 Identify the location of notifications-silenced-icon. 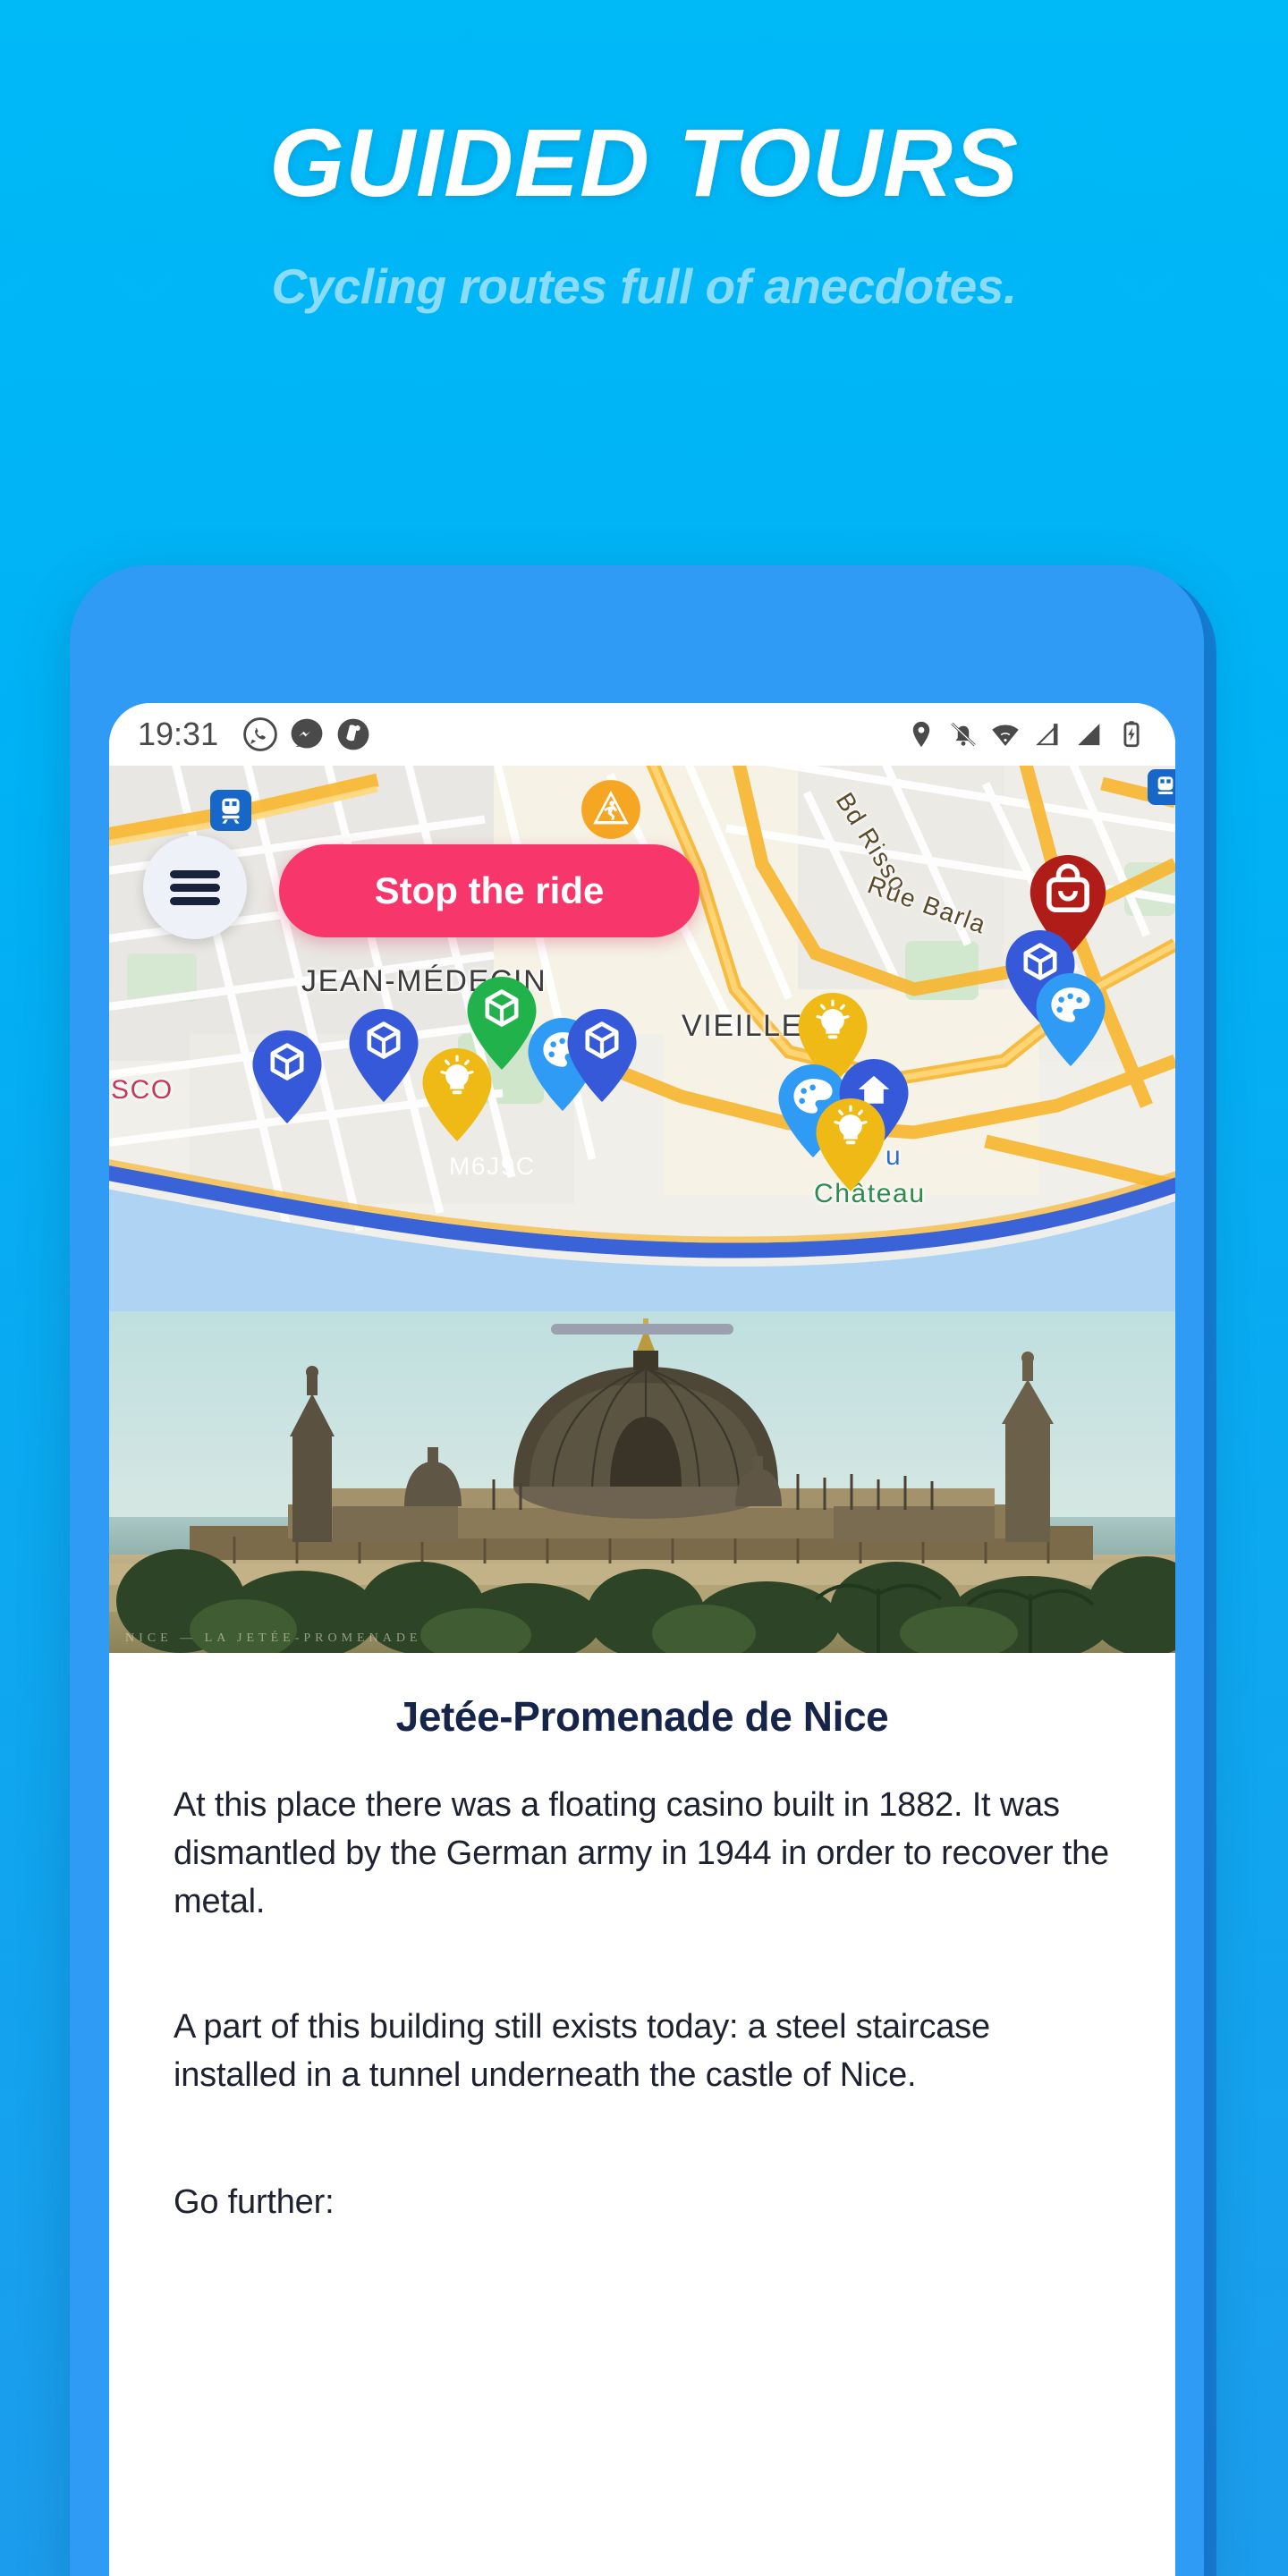
(963, 734).